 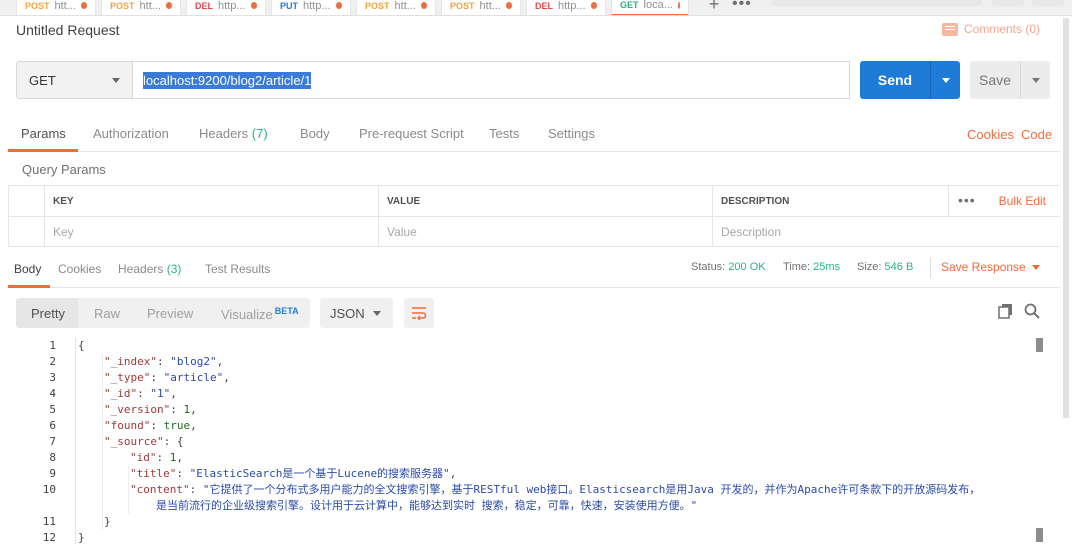 What do you see at coordinates (127, 425) in the screenshot?
I see `code-token: "found"` at bounding box center [127, 425].